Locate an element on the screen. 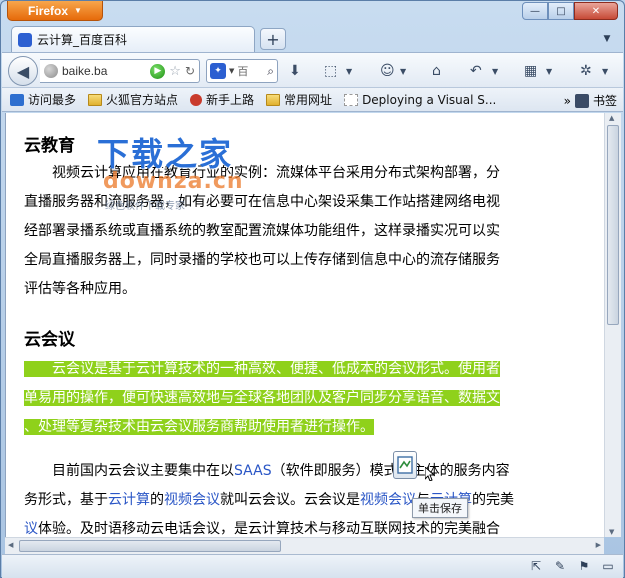 This screenshot has height=578, width=625. bookmark-label: 常用网址 is located at coordinates (308, 100).